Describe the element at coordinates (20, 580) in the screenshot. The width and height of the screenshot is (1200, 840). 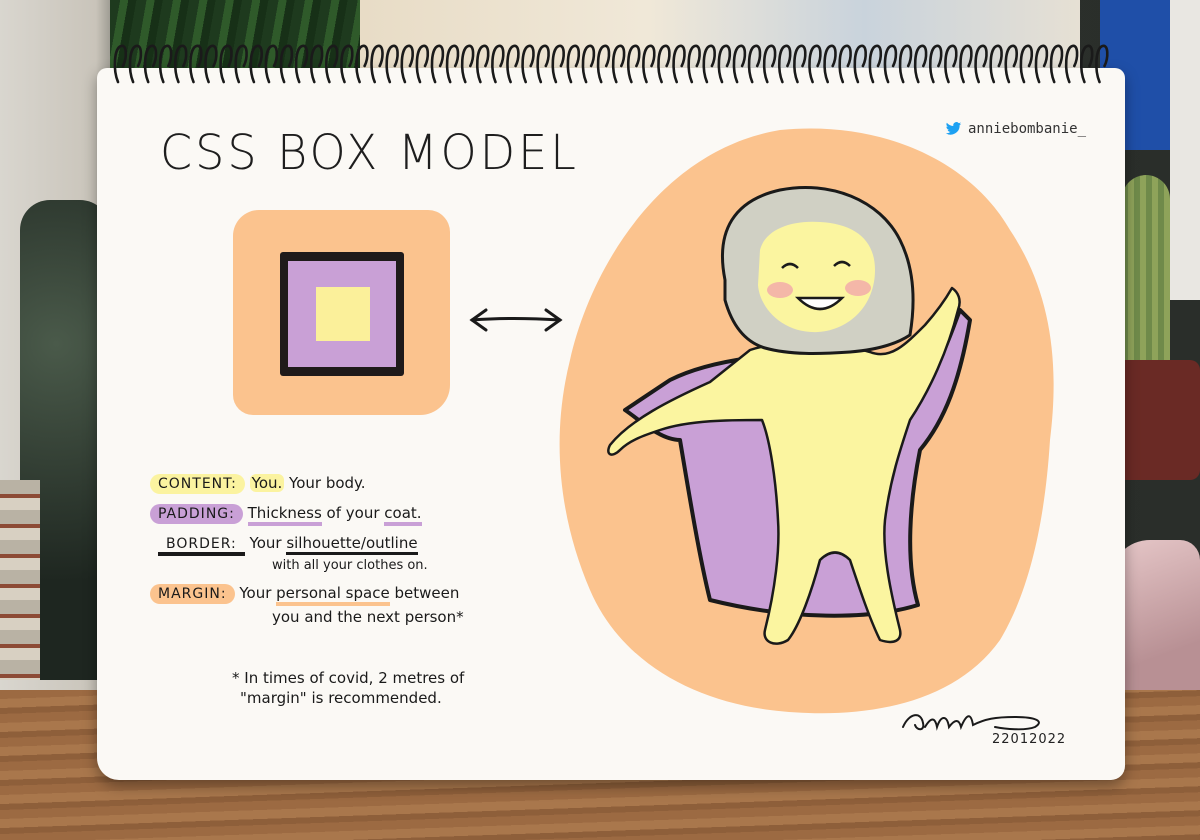
I see `books-stack` at that location.